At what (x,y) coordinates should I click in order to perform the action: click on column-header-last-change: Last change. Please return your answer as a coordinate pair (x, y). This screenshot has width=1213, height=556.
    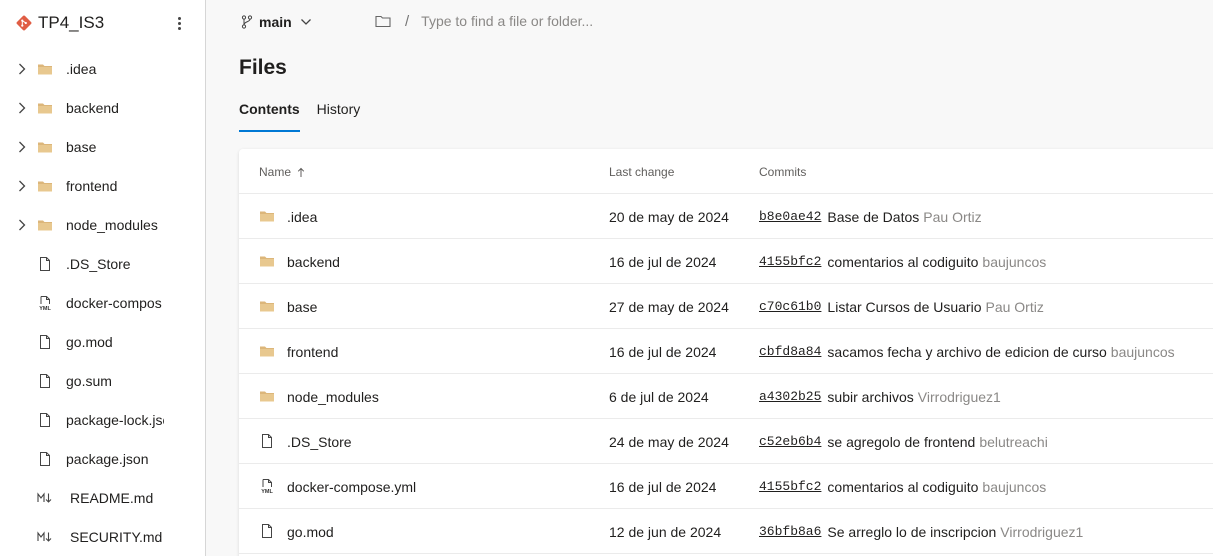
    Looking at the image, I should click on (641, 172).